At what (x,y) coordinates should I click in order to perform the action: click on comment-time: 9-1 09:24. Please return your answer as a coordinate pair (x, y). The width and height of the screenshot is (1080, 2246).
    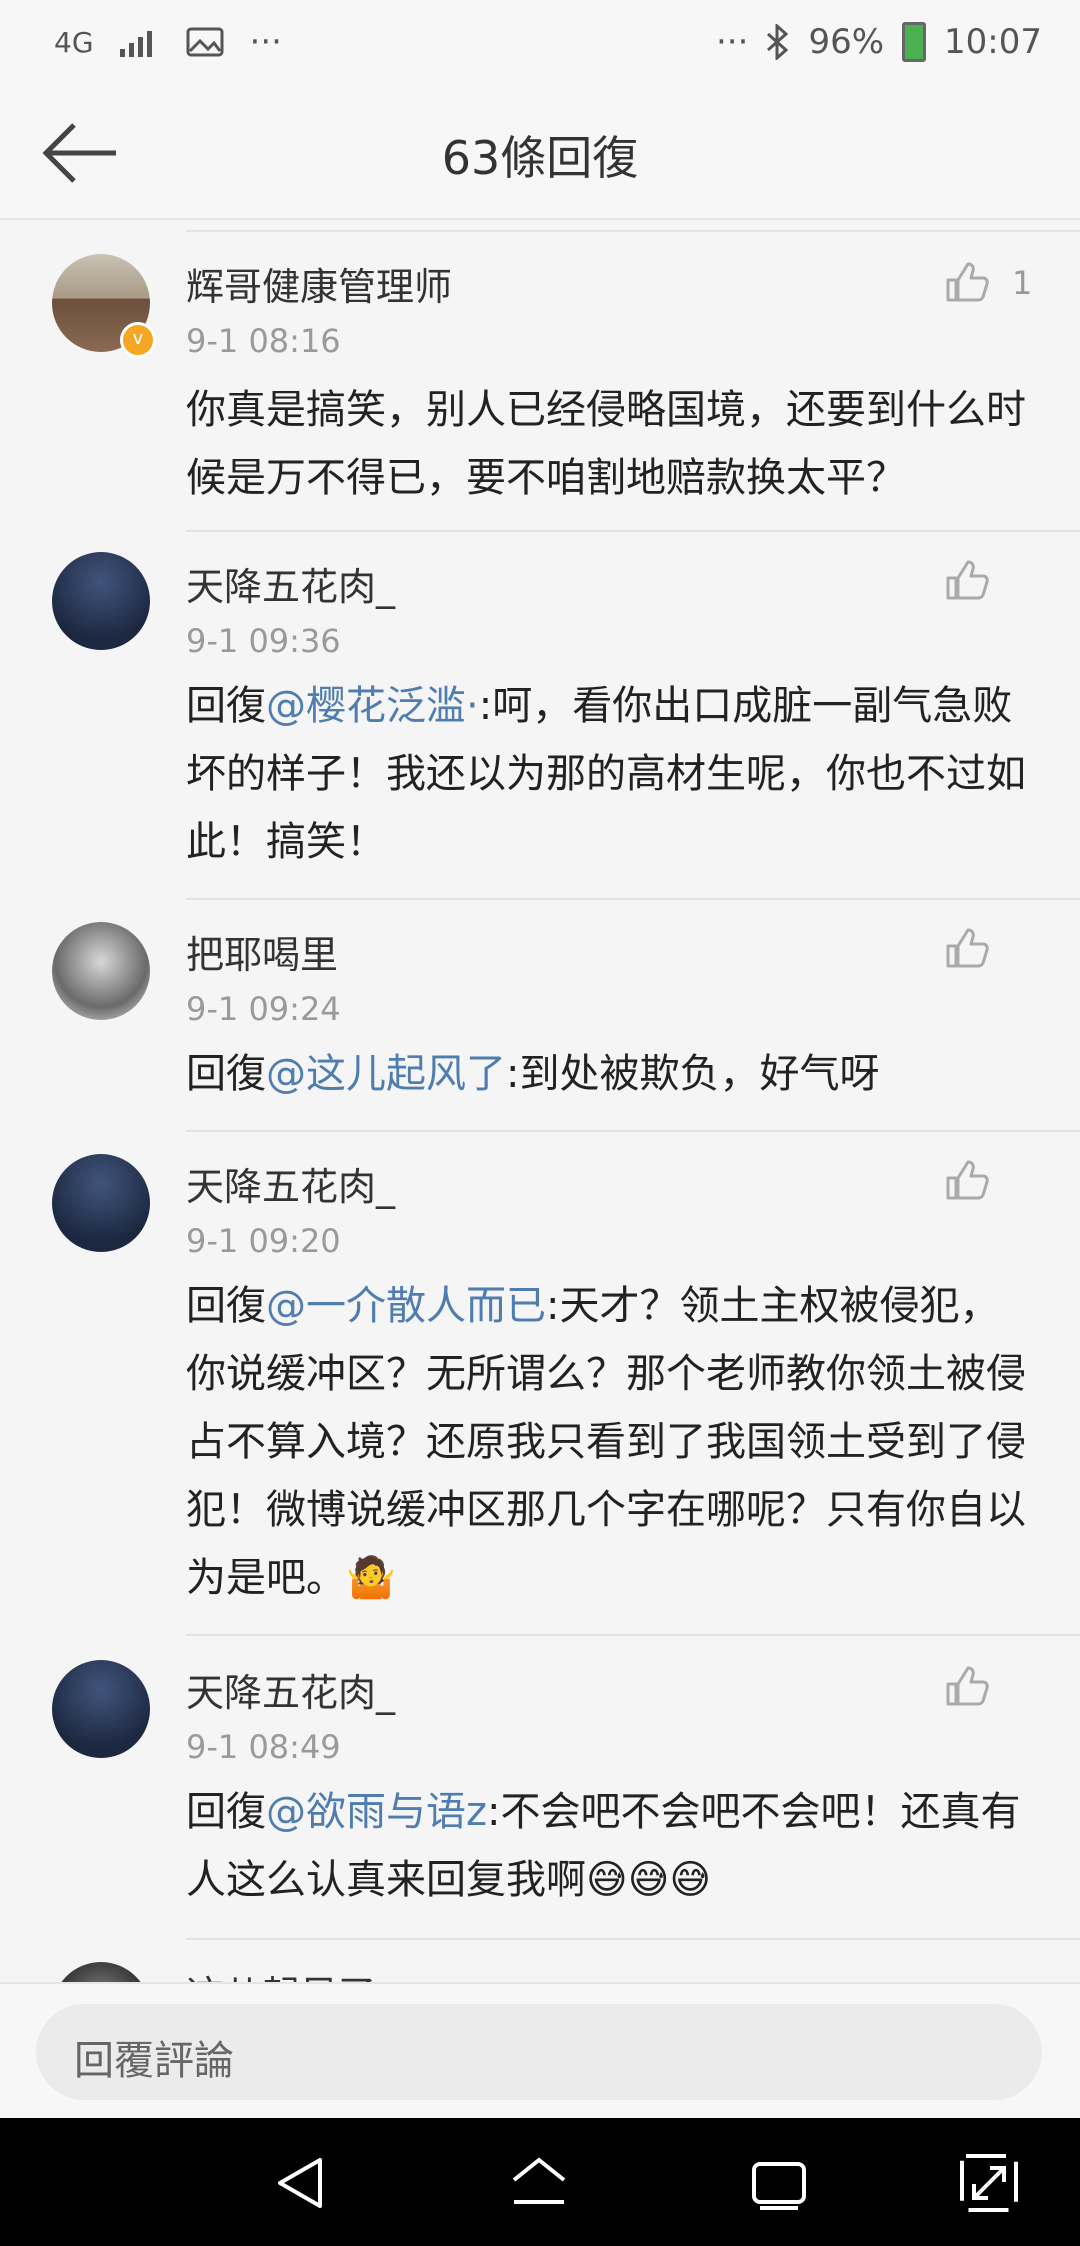
    Looking at the image, I should click on (263, 1009).